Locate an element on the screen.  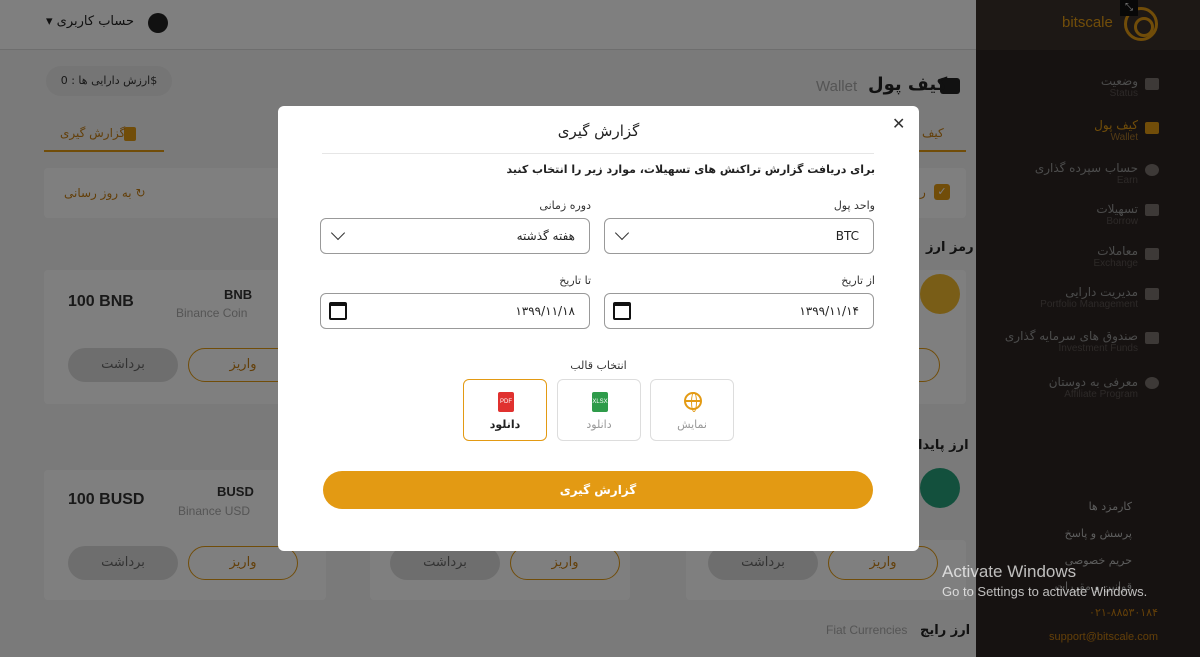
xlsx-file-icon: XLSX is located at coordinates (600, 402).